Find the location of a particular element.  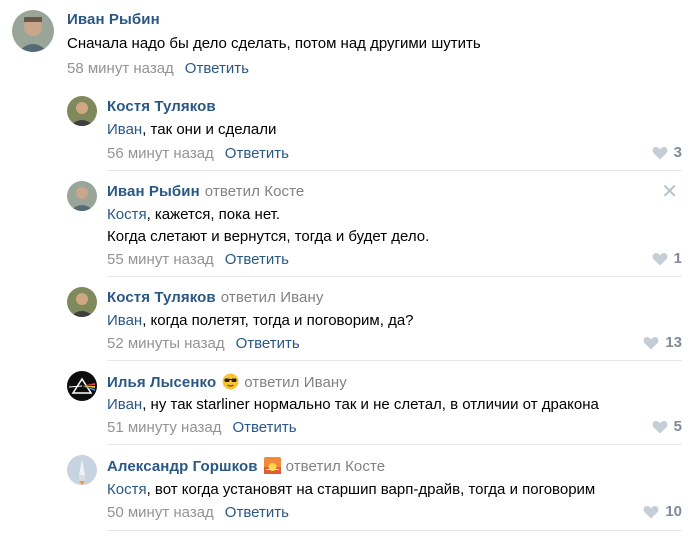

like-button: 3 is located at coordinates (667, 152).